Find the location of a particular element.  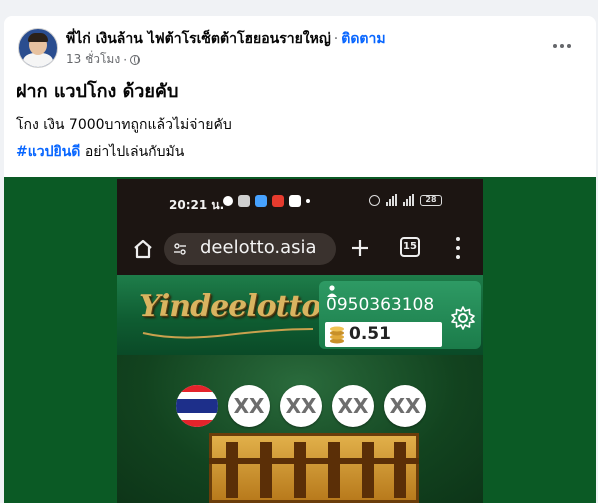

hashtag-suffix: อย่าไปเล่นกับมัน is located at coordinates (132, 152).